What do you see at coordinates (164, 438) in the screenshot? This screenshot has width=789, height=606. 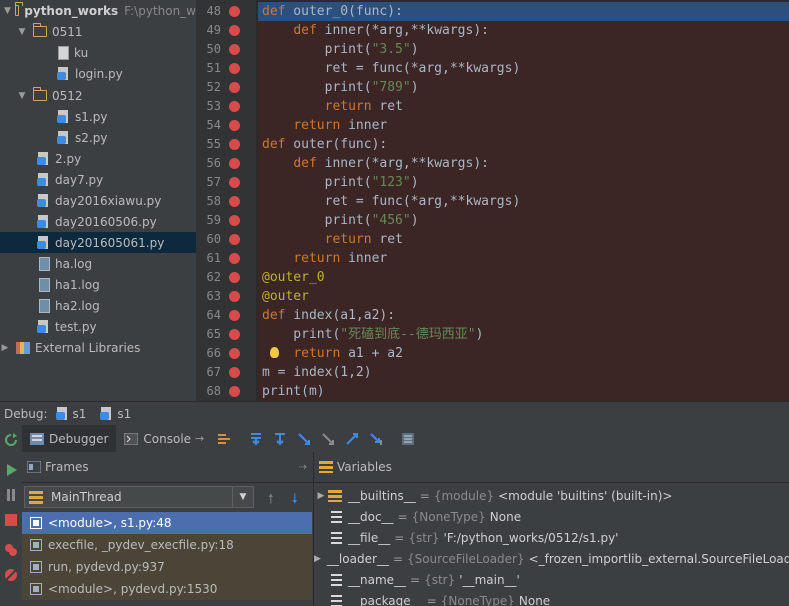 I see `tab-console: Console →` at bounding box center [164, 438].